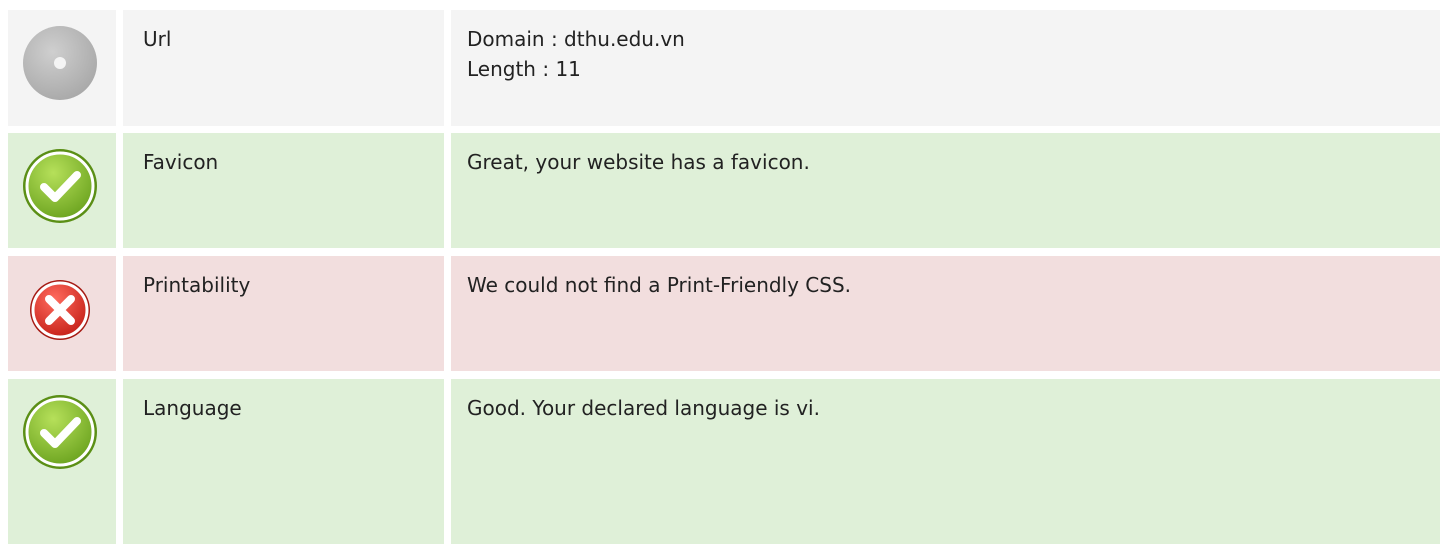 The width and height of the screenshot is (1440, 544). What do you see at coordinates (60, 310) in the screenshot?
I see `cross-icon` at bounding box center [60, 310].